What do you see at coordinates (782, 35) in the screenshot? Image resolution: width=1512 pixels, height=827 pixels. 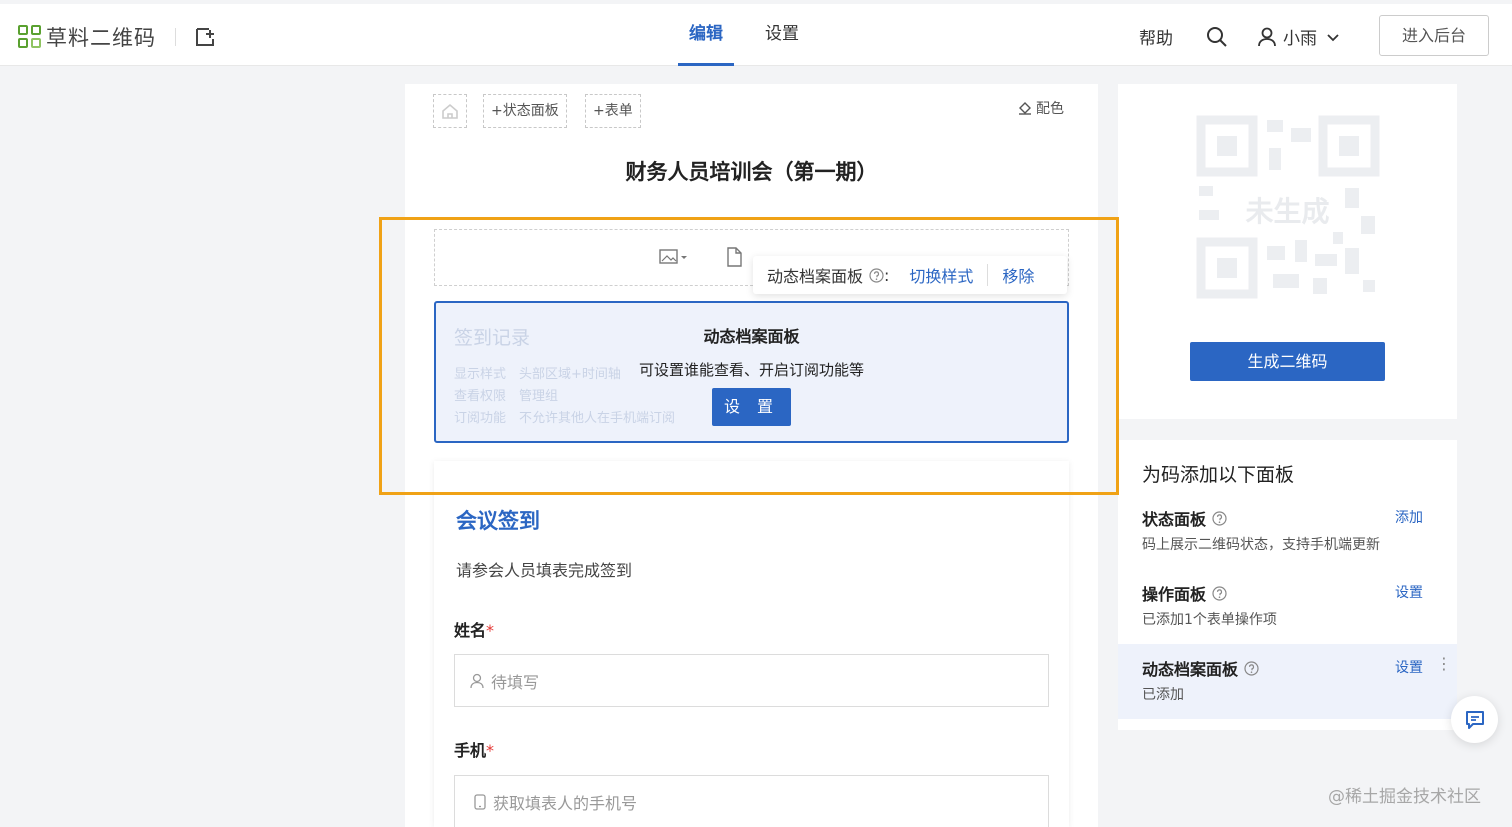 I see `tab-settings: 设置` at bounding box center [782, 35].